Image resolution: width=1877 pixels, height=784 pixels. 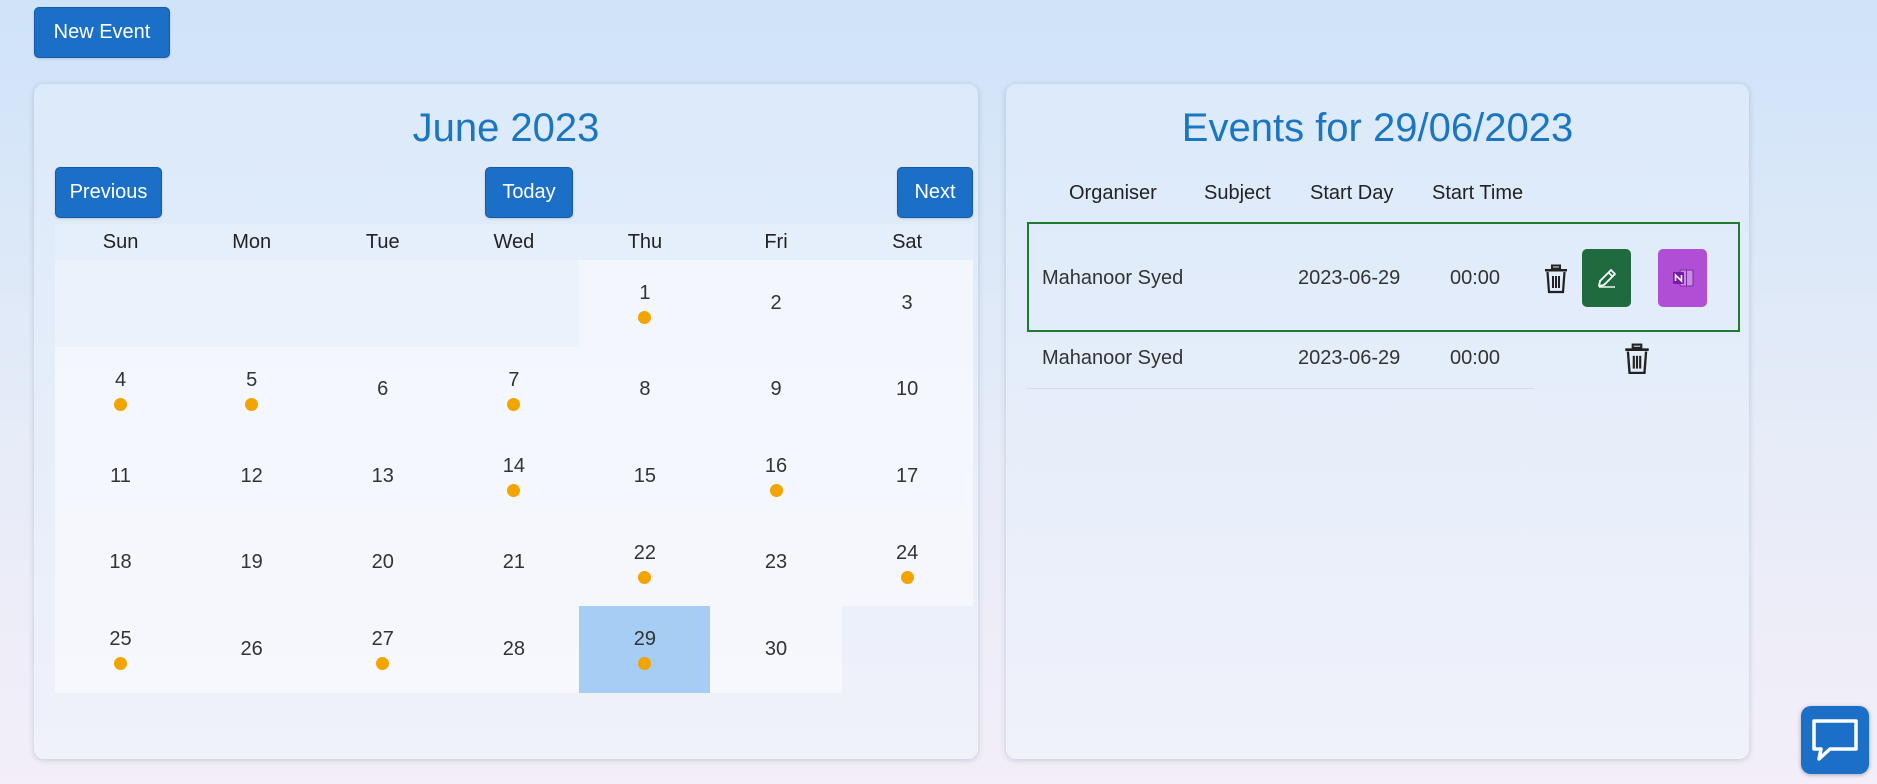 I want to click on calendar-day: 20, so click(x=383, y=562).